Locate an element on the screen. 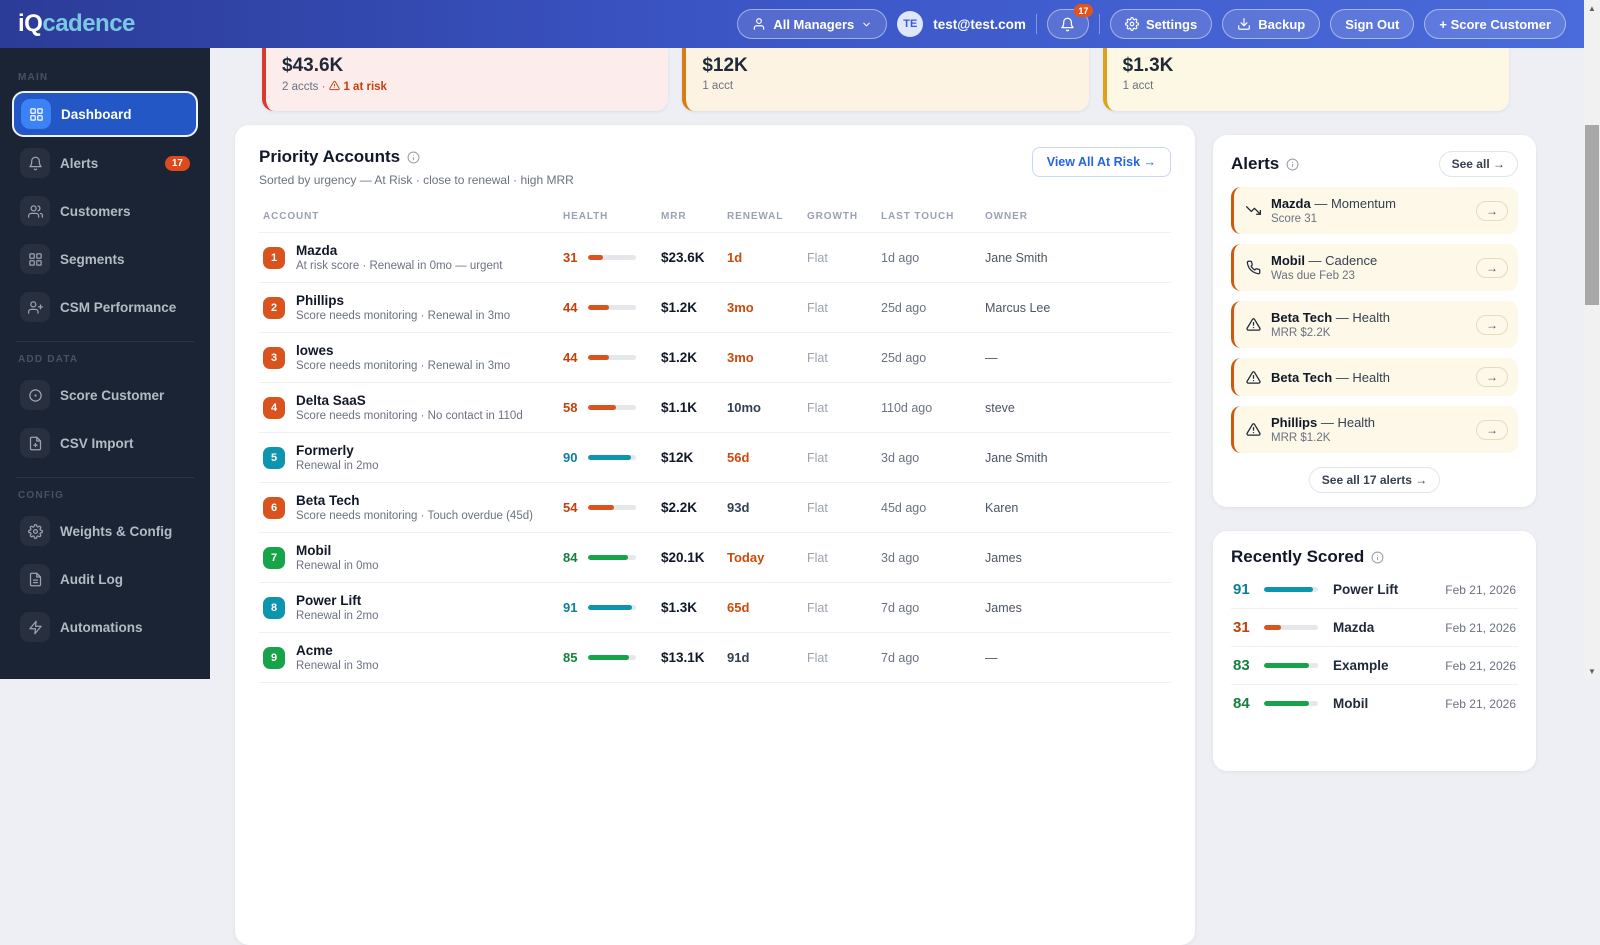 This screenshot has height=945, width=1600. alert-title: Beta Tech — Health is located at coordinates (1330, 377).